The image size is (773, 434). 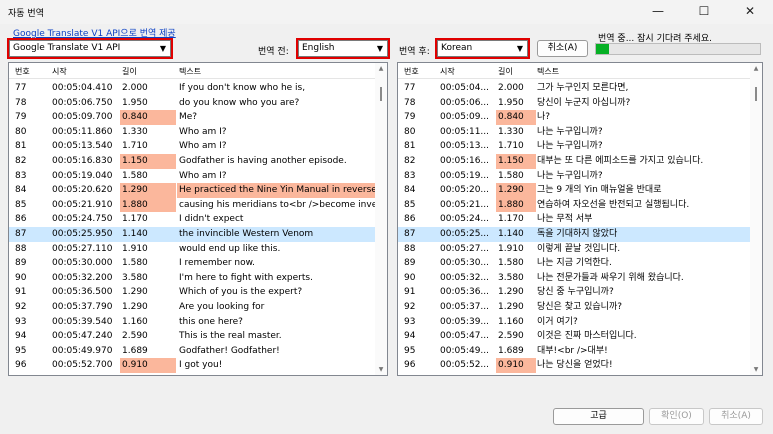 What do you see at coordinates (574, 88) in the screenshot?
I see `table-row: 77 00:05:04... 2.000 그가 누구인지 모른다면,` at bounding box center [574, 88].